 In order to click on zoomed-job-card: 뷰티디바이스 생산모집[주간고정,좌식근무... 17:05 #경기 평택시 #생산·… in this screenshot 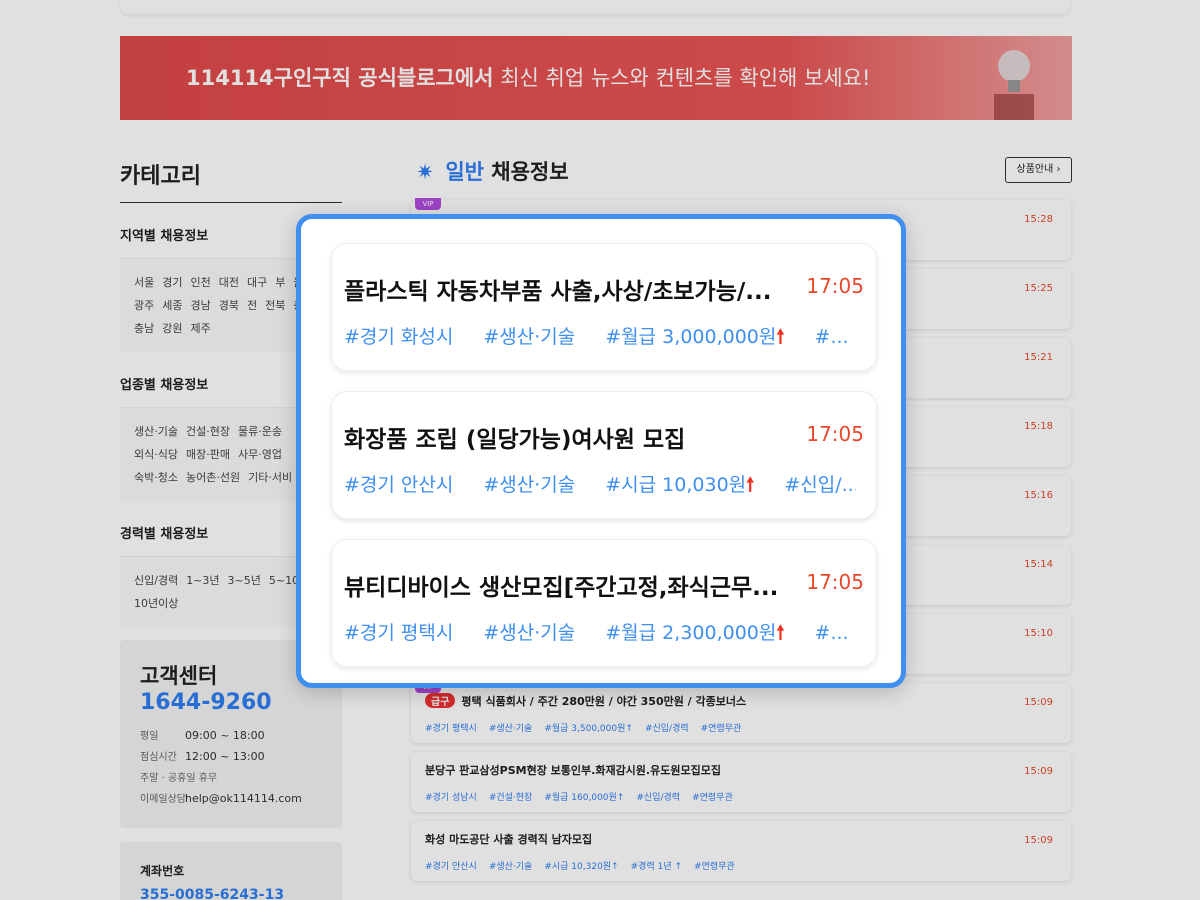, I will do `click(604, 603)`.